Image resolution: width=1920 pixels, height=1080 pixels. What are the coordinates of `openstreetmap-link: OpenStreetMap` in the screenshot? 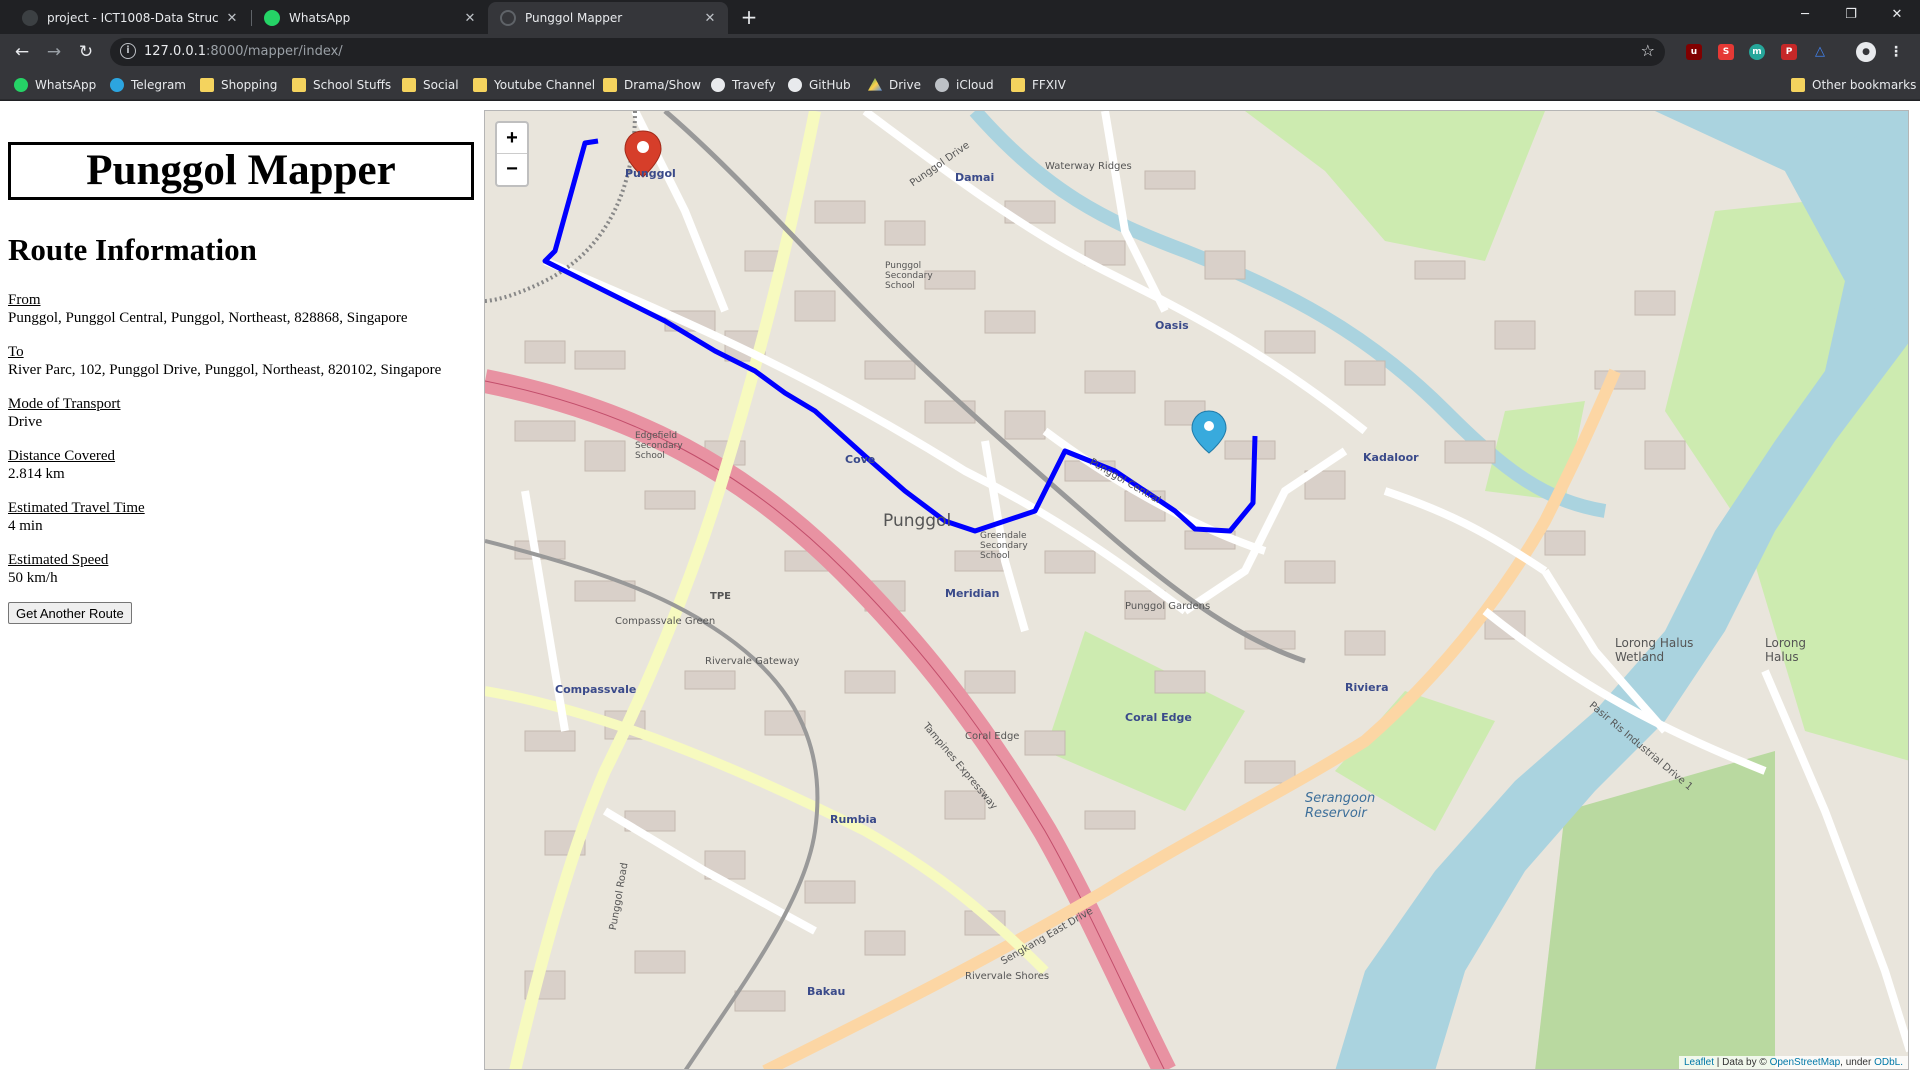 It's located at (1805, 1062).